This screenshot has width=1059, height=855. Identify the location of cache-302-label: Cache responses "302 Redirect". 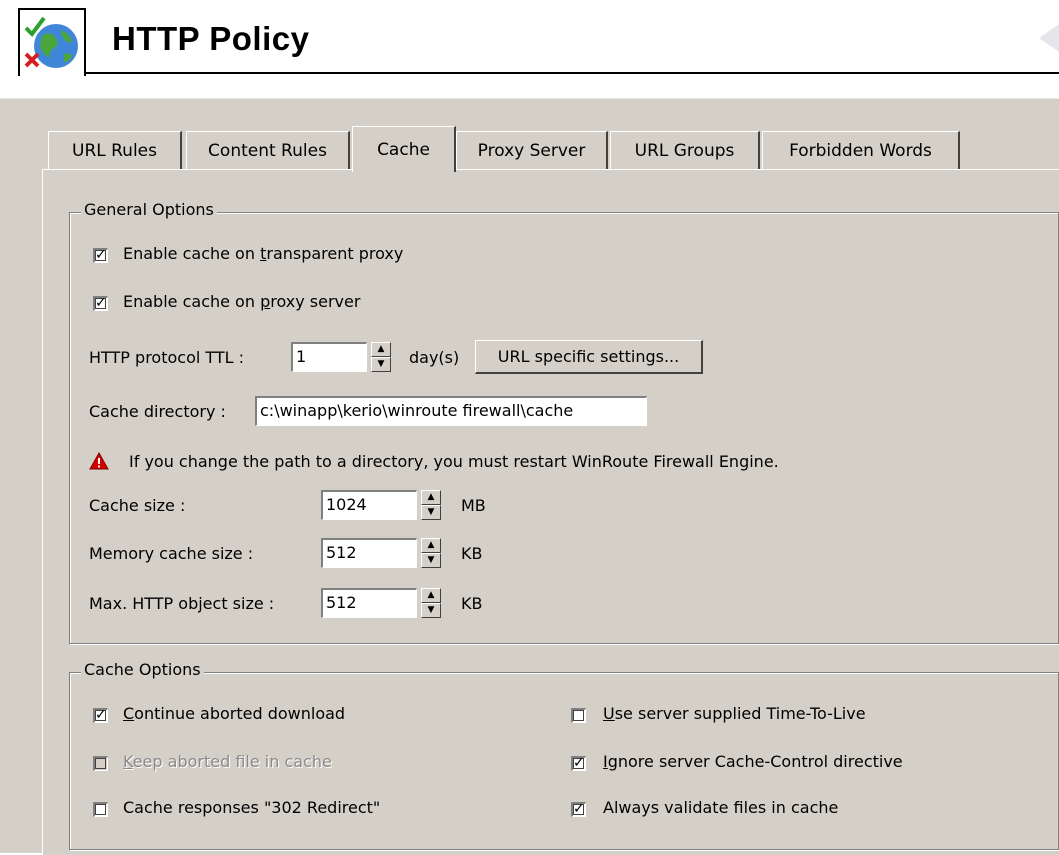
(251, 807).